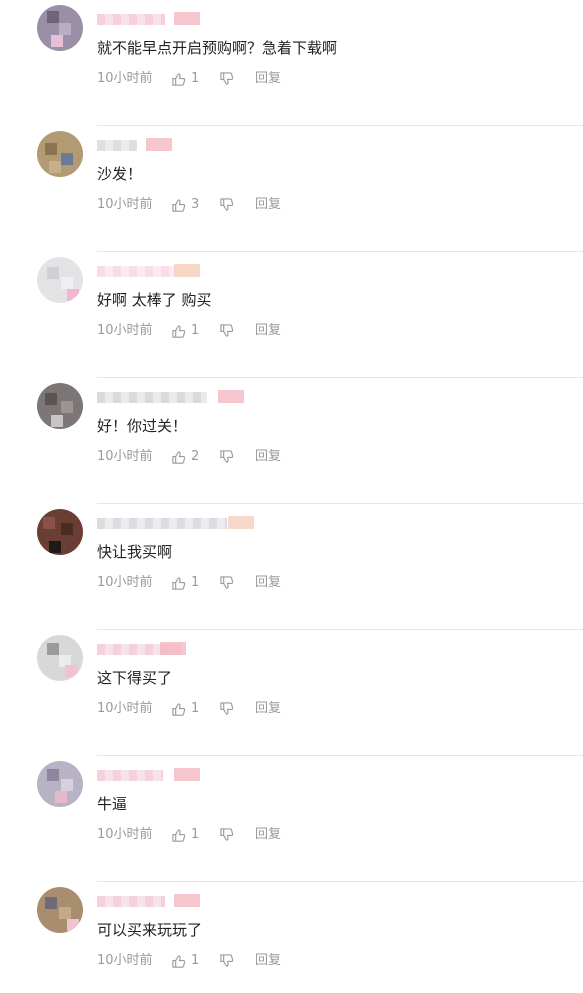 This screenshot has width=583, height=993. Describe the element at coordinates (135, 552) in the screenshot. I see `comment-text: 快让我买啊` at that location.